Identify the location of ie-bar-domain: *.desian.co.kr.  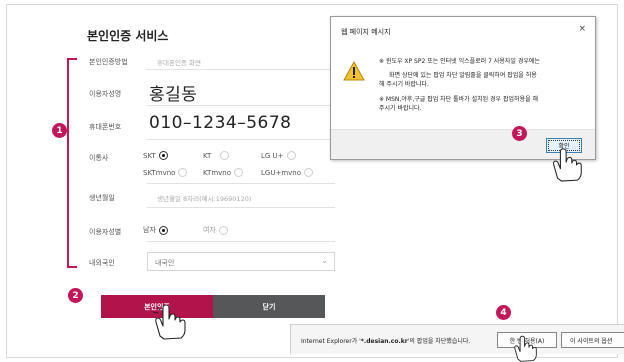
(384, 341).